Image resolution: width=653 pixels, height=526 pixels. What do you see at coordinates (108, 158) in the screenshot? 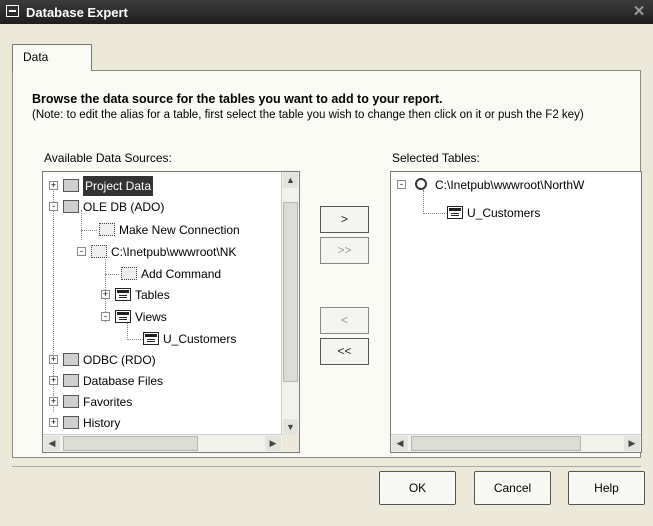
I see `available-data-sources-label: Available Data Sources:` at bounding box center [108, 158].